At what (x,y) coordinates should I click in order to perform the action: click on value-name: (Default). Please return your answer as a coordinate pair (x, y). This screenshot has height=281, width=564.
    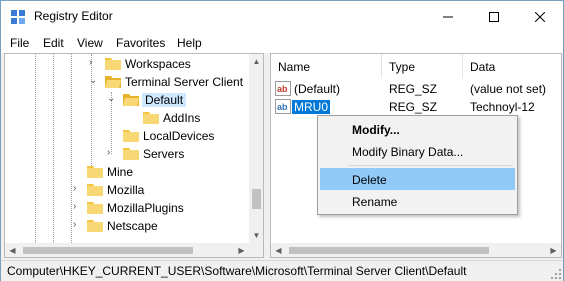
    Looking at the image, I should click on (317, 89).